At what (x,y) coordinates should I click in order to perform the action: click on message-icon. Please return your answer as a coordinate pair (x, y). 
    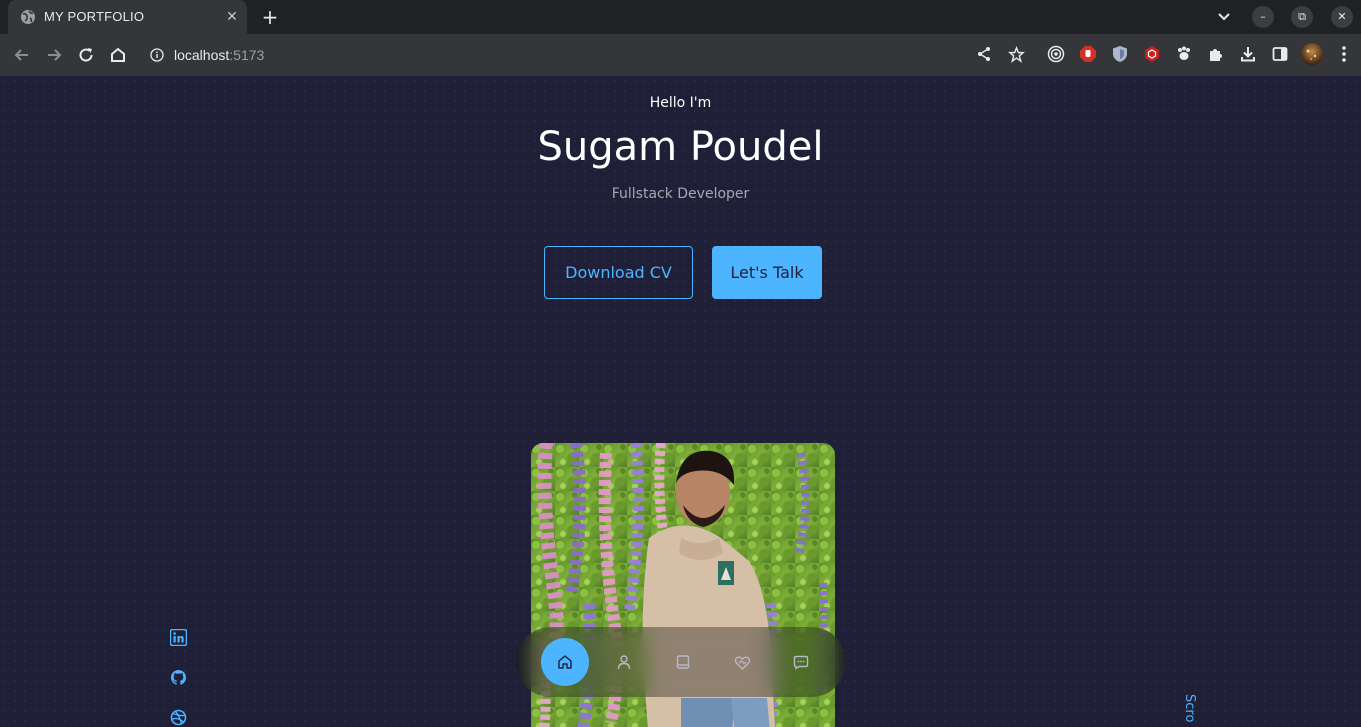
    Looking at the image, I should click on (801, 662).